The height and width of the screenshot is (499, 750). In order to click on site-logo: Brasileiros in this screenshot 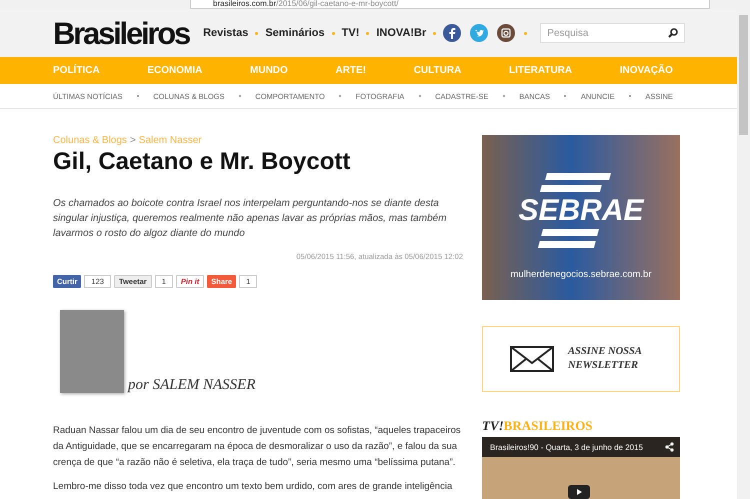, I will do `click(121, 33)`.